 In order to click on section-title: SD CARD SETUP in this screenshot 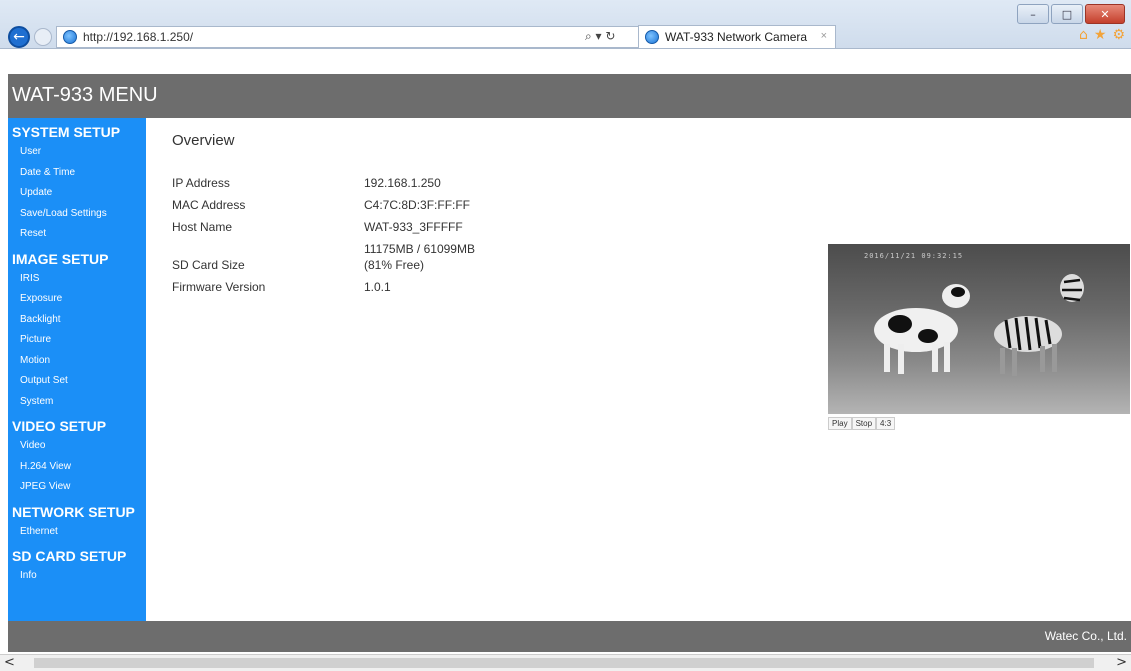, I will do `click(69, 556)`.